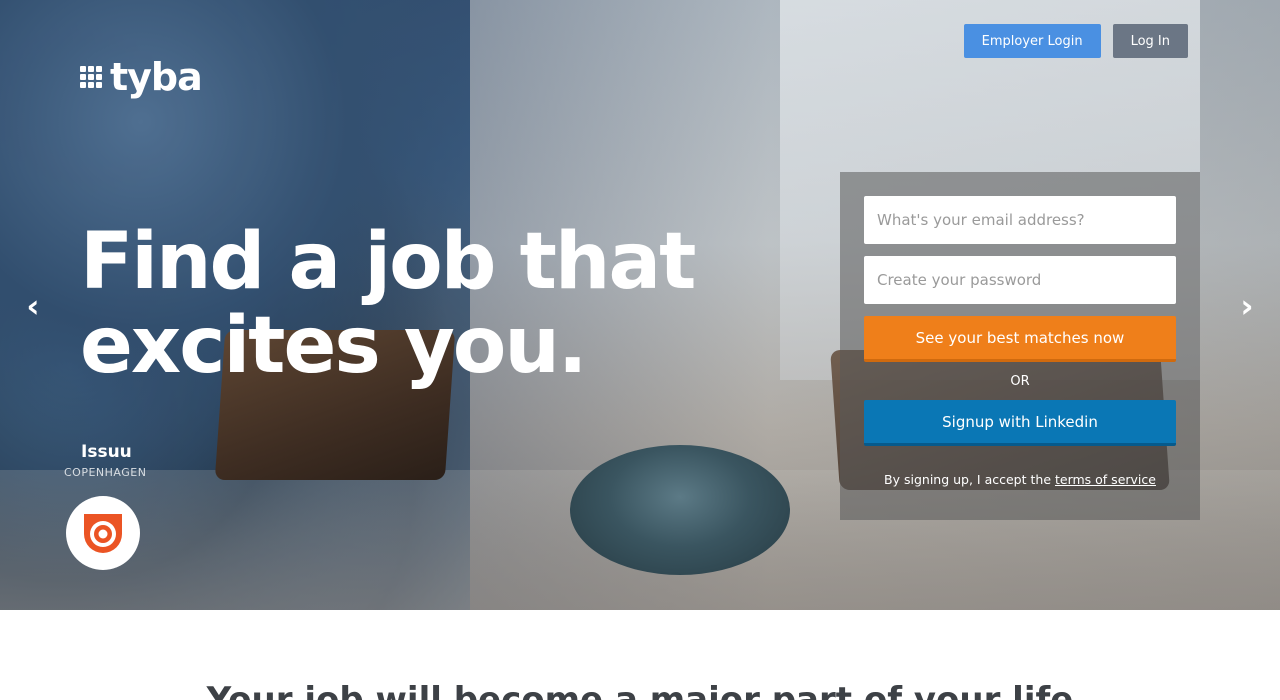 The width and height of the screenshot is (1280, 700). I want to click on headline-line-2: excites you., so click(334, 346).